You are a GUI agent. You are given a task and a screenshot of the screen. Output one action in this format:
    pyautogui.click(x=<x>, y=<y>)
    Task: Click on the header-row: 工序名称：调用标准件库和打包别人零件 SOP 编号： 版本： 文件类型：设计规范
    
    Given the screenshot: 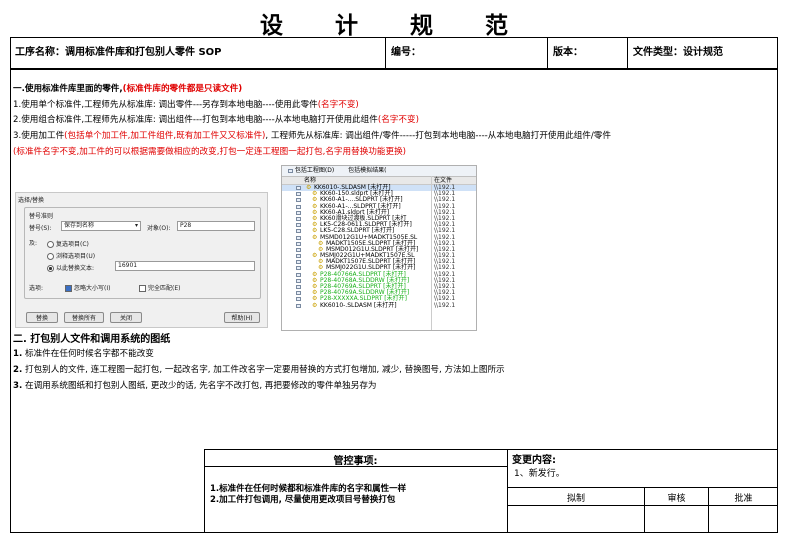 What is the action you would take?
    pyautogui.click(x=394, y=54)
    